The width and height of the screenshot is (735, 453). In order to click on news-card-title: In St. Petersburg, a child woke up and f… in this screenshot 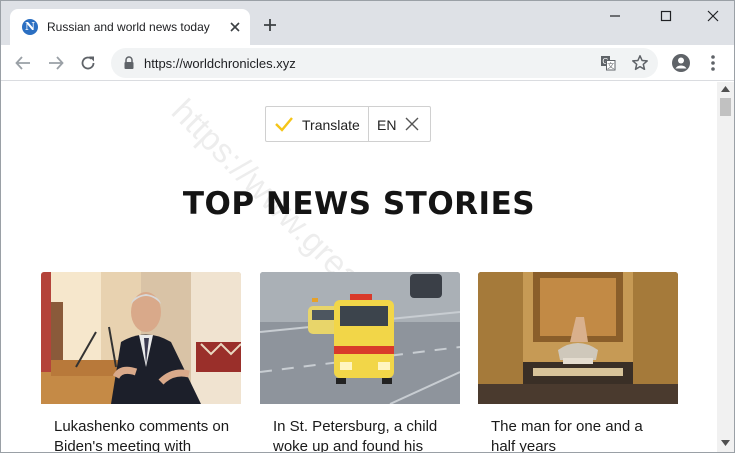, I will do `click(360, 430)`.